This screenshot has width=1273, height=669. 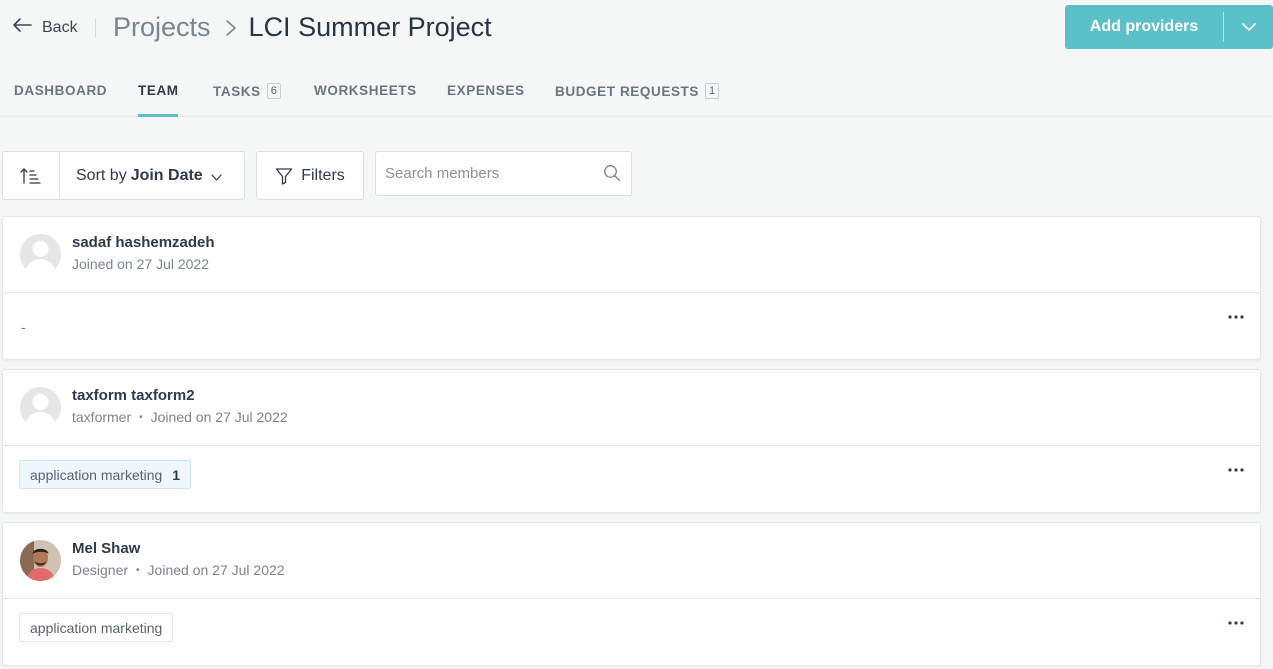 I want to click on filters-label: Filters, so click(x=323, y=175).